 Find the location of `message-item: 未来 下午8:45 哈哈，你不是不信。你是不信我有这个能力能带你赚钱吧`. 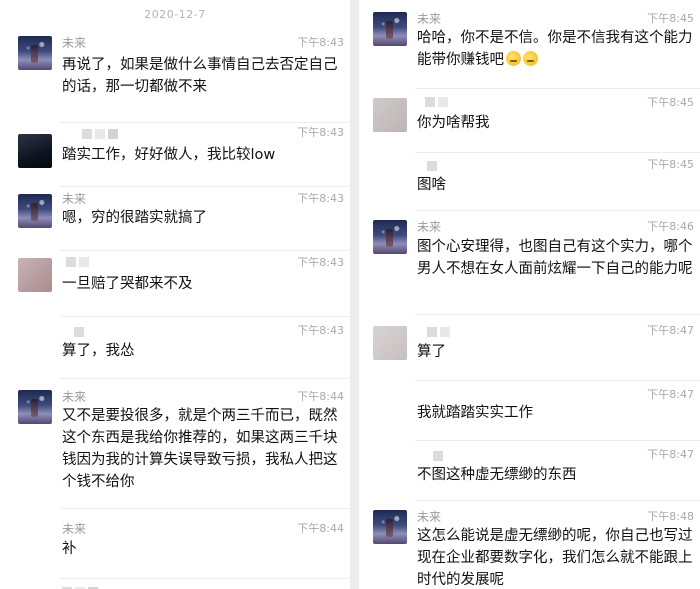

message-item: 未来 下午8:45 哈哈，你不是不信。你是不信我有这个能力能带你赚钱吧 is located at coordinates (529, 44).